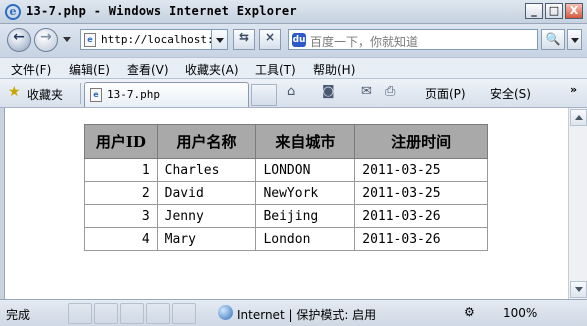 The width and height of the screenshot is (587, 326). I want to click on safety-menu-button: 安全(S), so click(510, 93).